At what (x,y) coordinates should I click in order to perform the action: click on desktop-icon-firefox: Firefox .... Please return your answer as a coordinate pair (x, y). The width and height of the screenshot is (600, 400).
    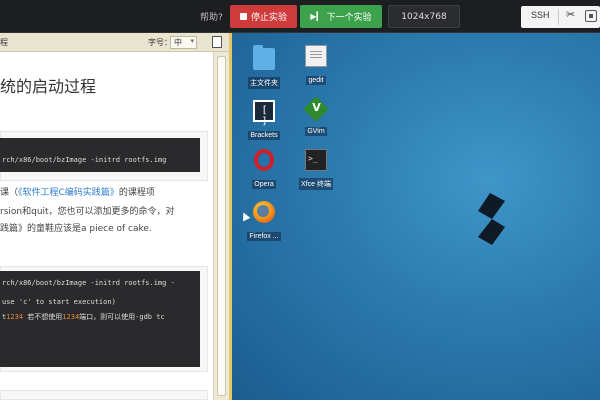
    Looking at the image, I should click on (264, 221).